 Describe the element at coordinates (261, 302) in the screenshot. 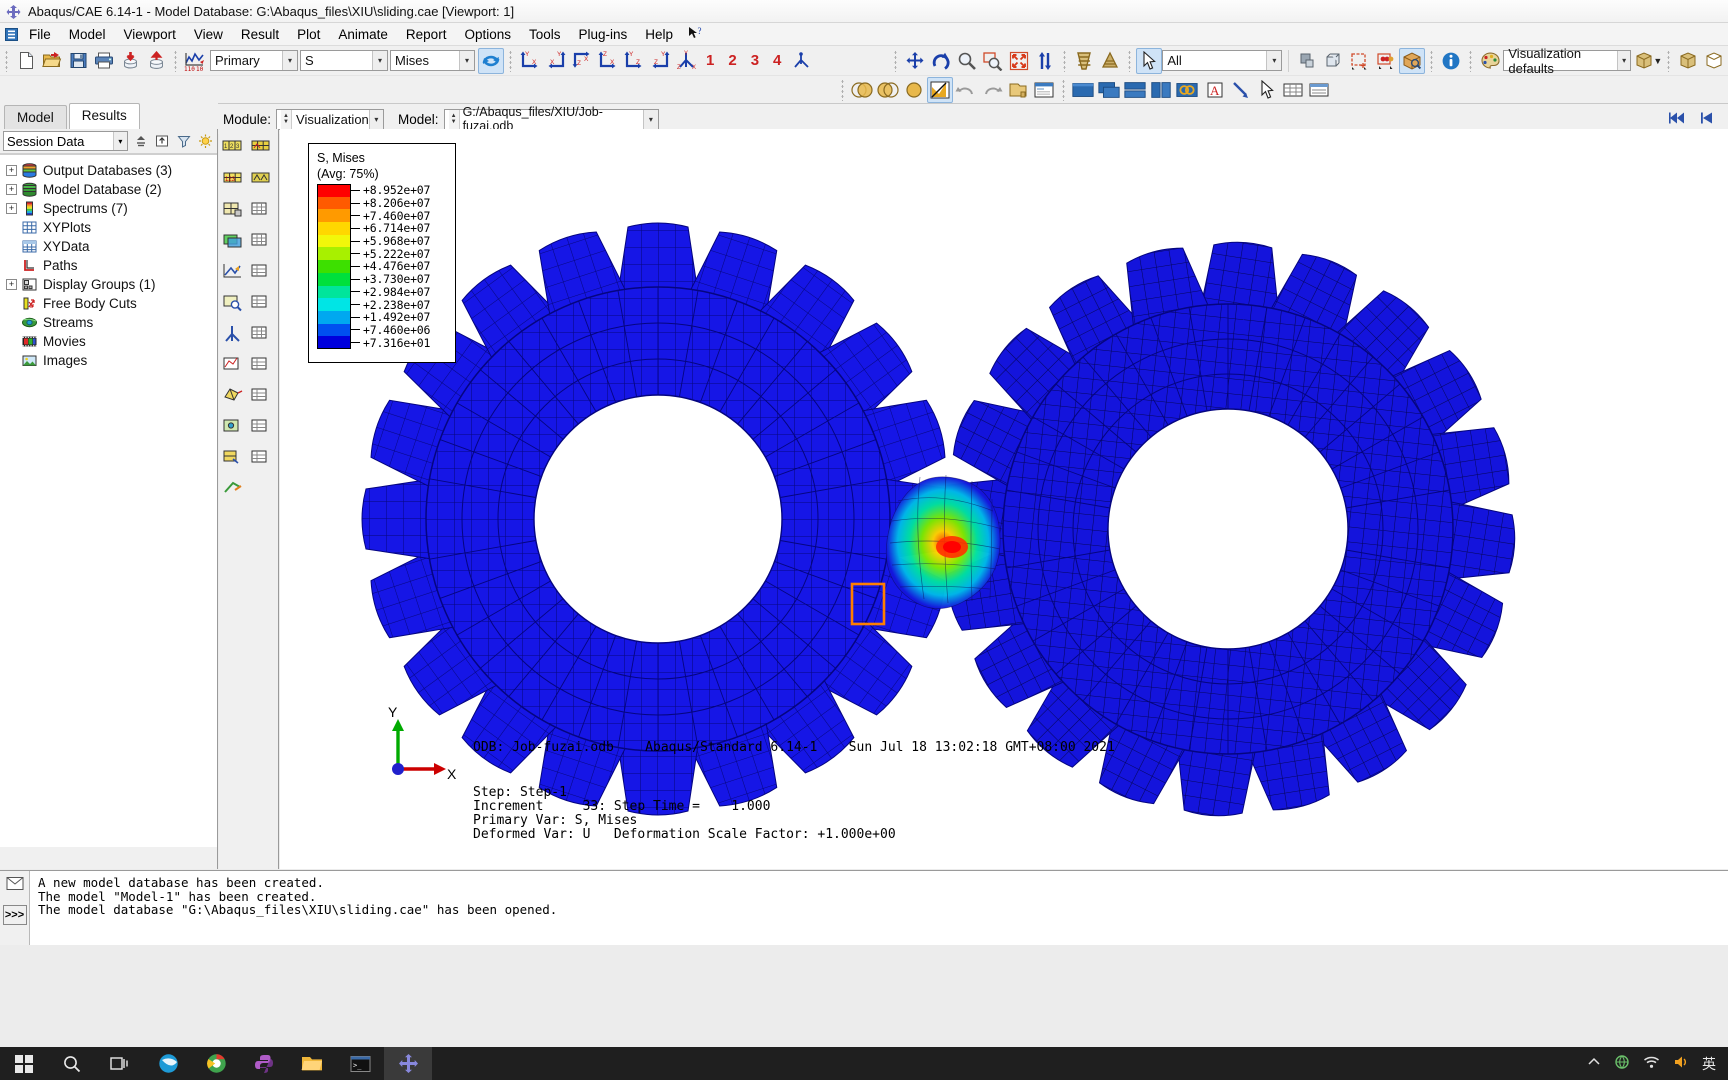

I see `probe-icon` at that location.